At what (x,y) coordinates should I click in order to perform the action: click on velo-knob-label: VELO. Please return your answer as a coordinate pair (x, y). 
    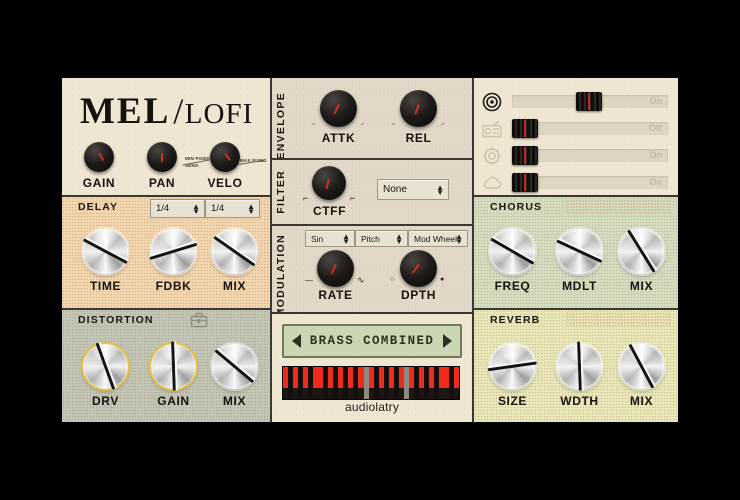
    Looking at the image, I should click on (225, 183).